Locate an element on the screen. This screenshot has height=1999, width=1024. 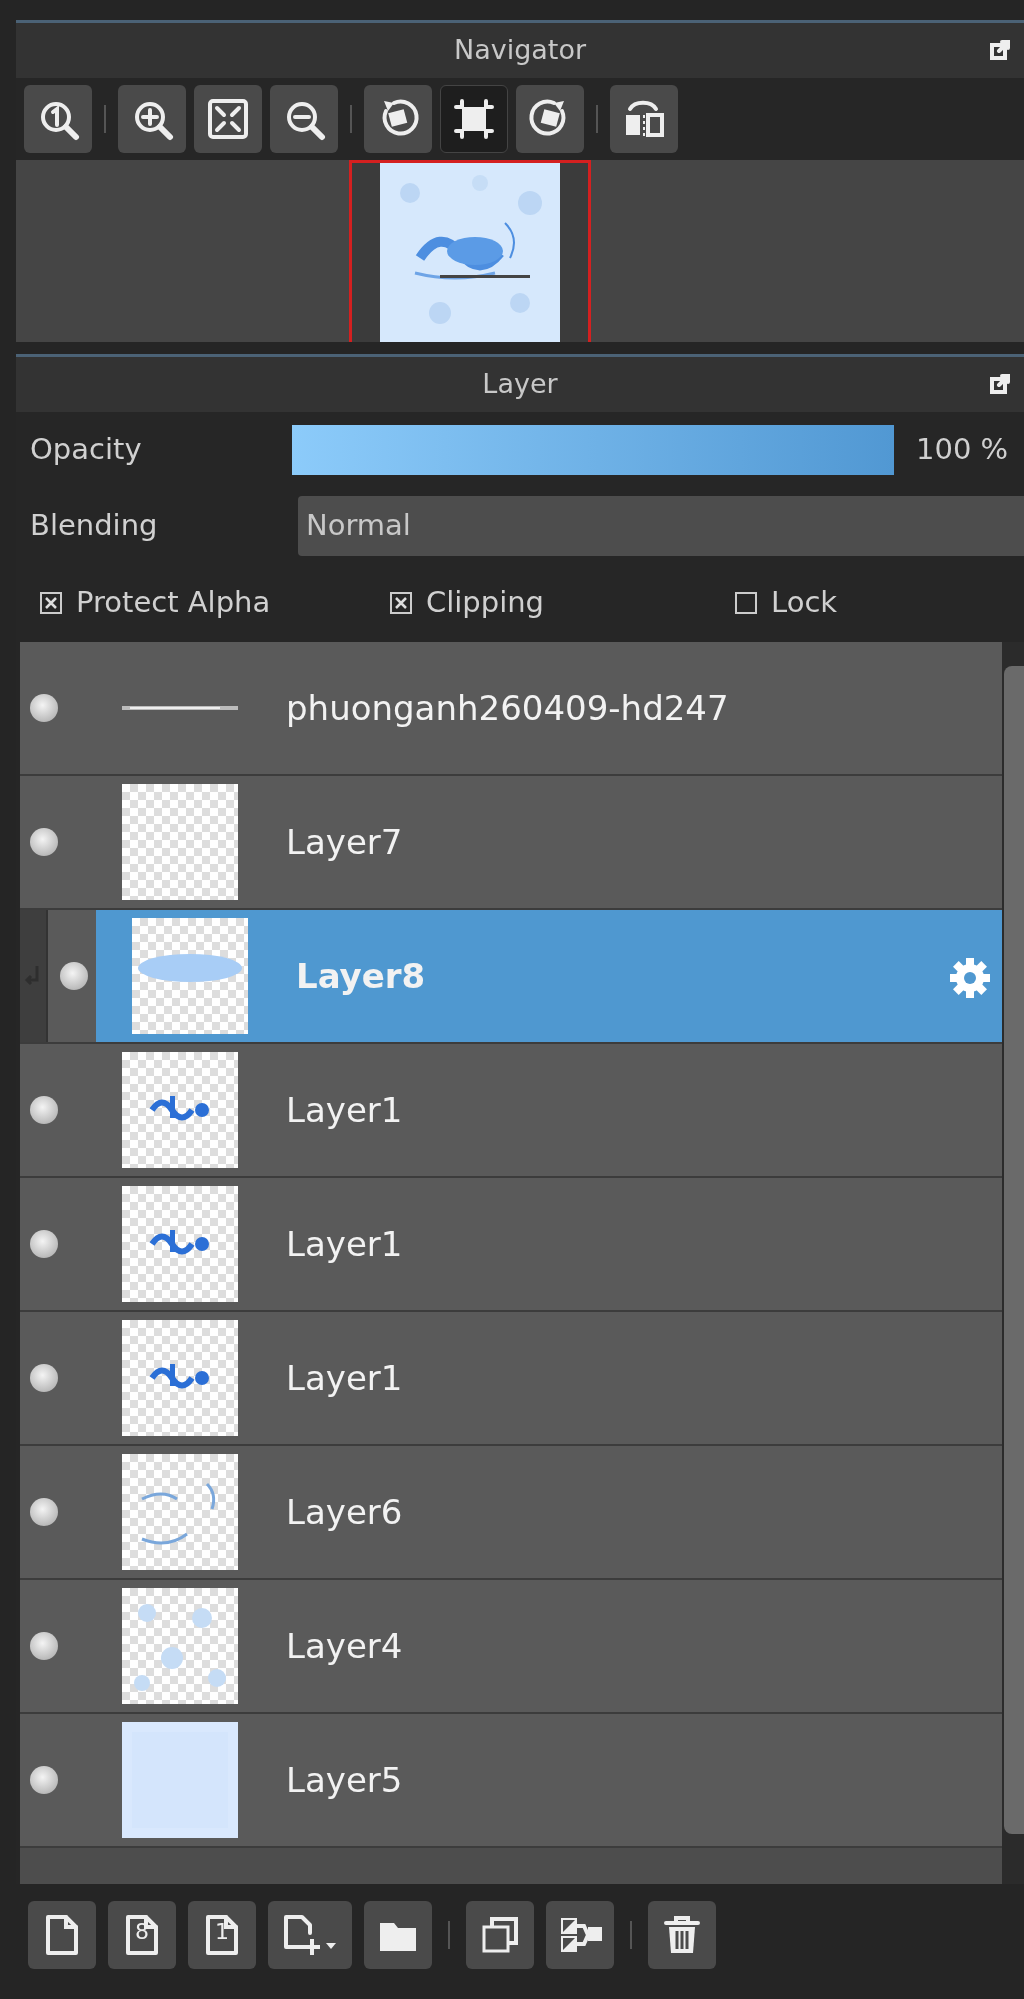
layer-row: Layer6 is located at coordinates (511, 1513).